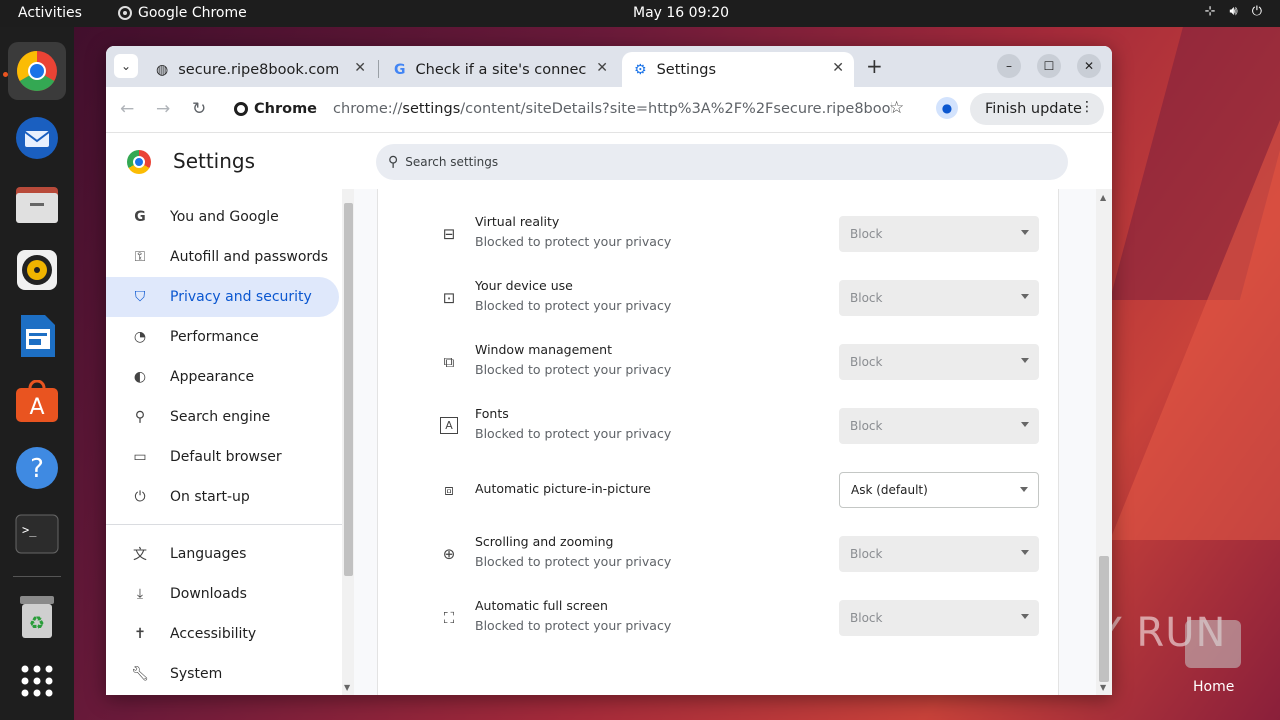  Describe the element at coordinates (37, 336) in the screenshot. I see `libreoffice-writer-dock-icon` at that location.